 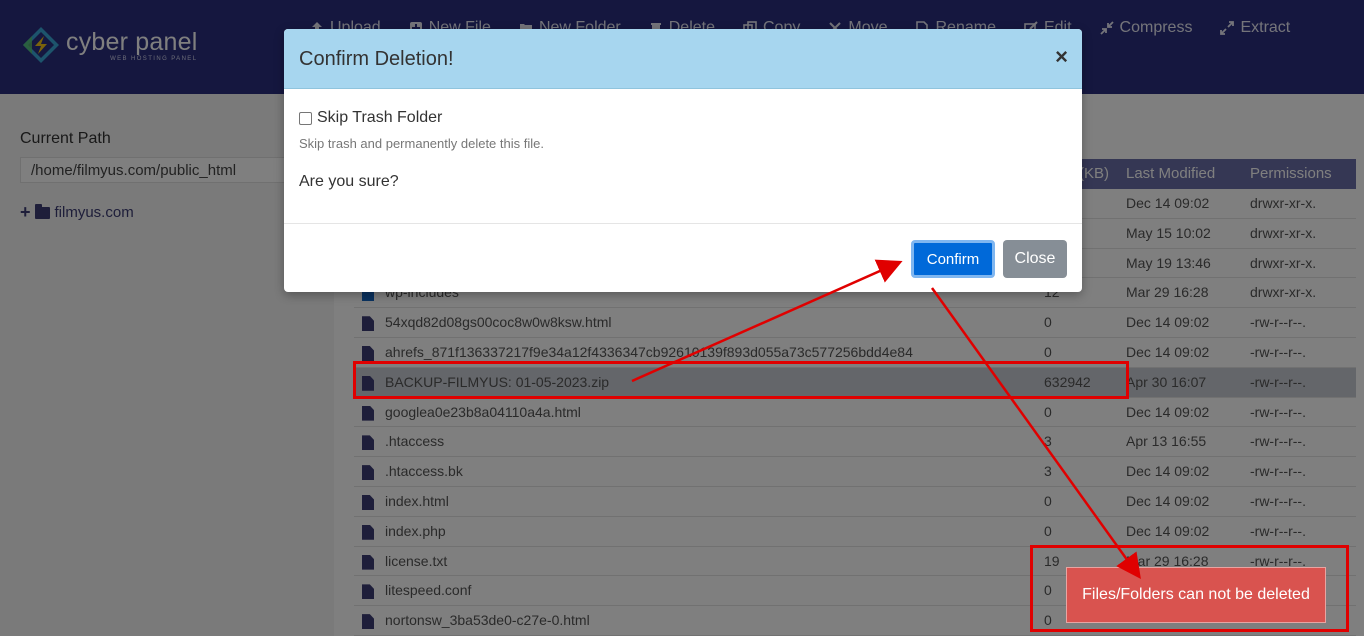 I want to click on modal-header: Confirm Deletion! ×, so click(x=683, y=59).